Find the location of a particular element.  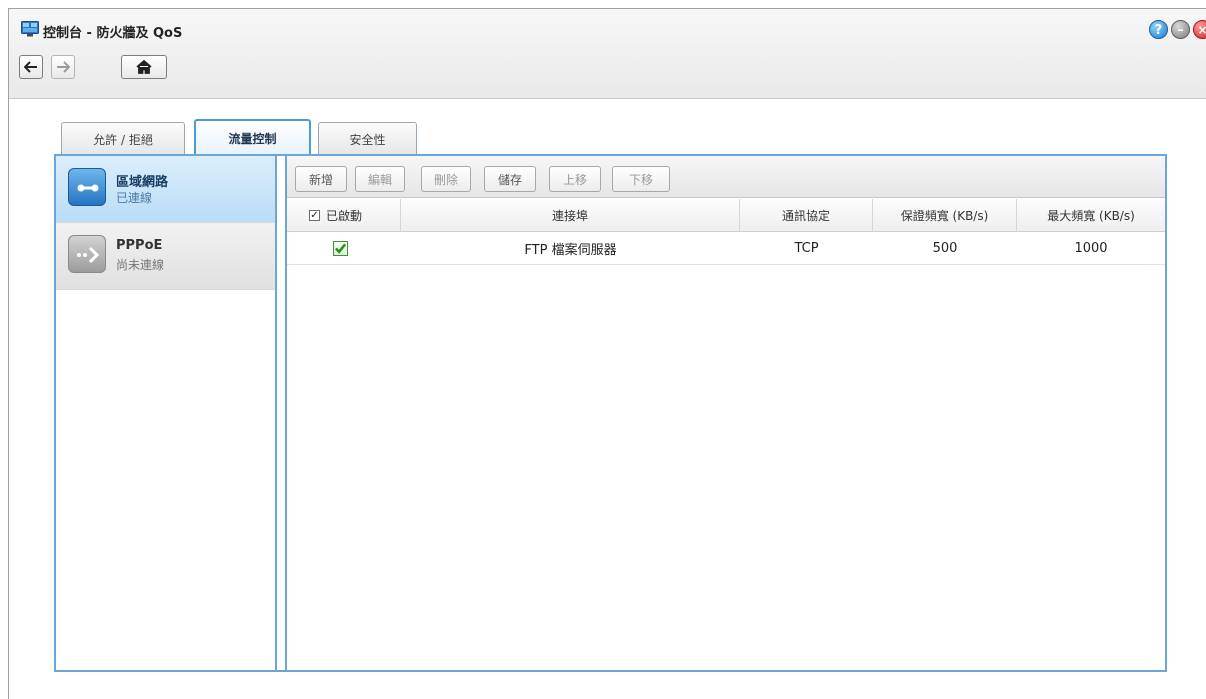

checkmark-icon is located at coordinates (340, 248).